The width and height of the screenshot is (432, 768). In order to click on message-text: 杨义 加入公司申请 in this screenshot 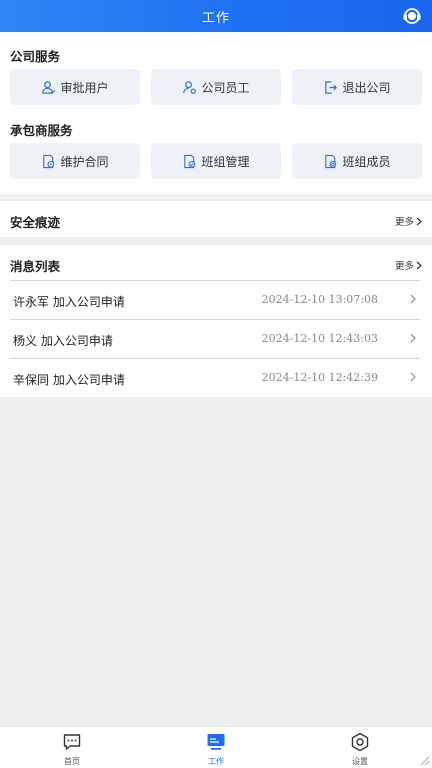, I will do `click(63, 341)`.